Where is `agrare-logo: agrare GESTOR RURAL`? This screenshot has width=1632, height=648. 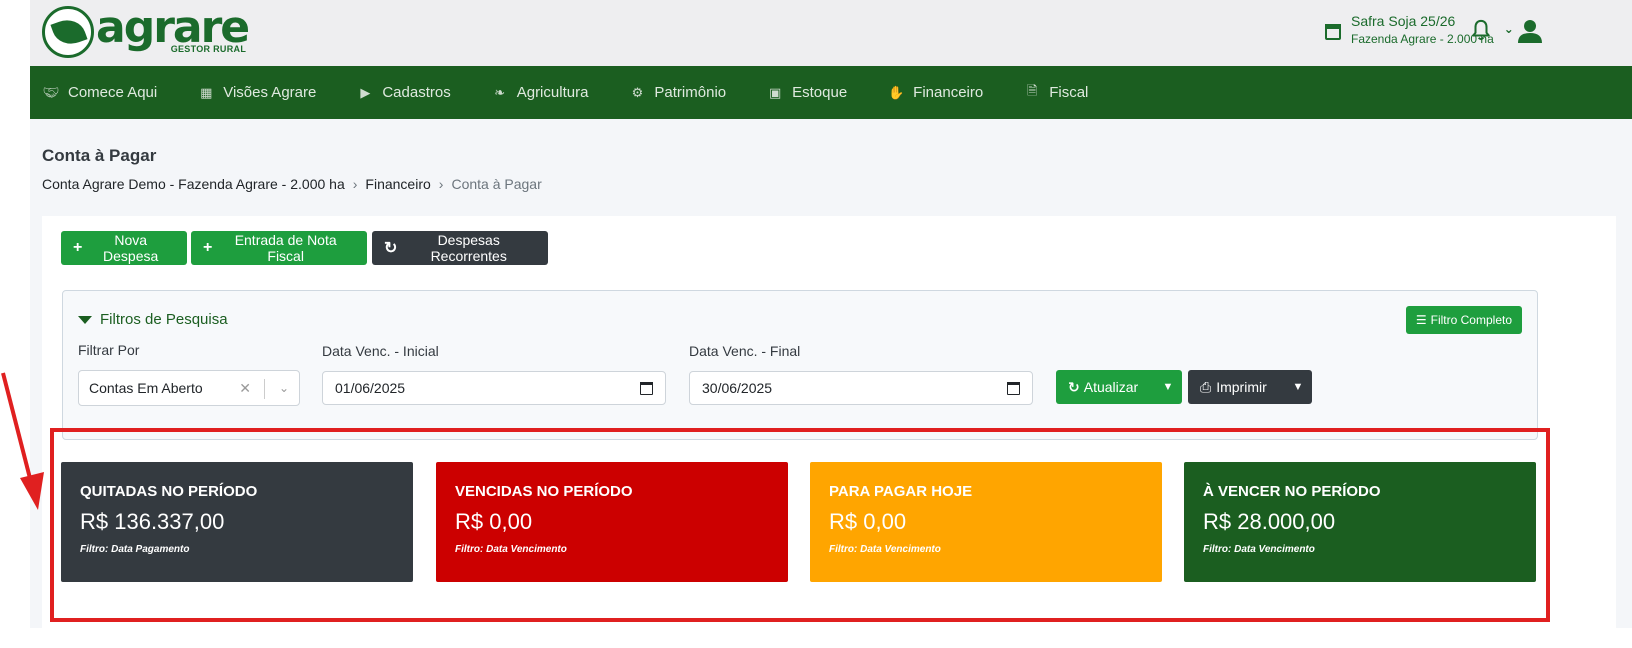 agrare-logo: agrare GESTOR RURAL is located at coordinates (146, 32).